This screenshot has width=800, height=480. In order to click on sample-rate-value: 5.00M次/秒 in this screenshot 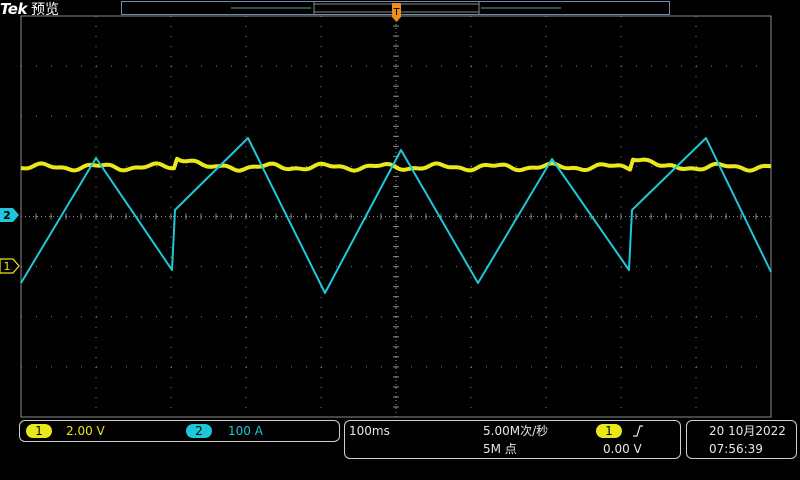, I will do `click(516, 431)`.